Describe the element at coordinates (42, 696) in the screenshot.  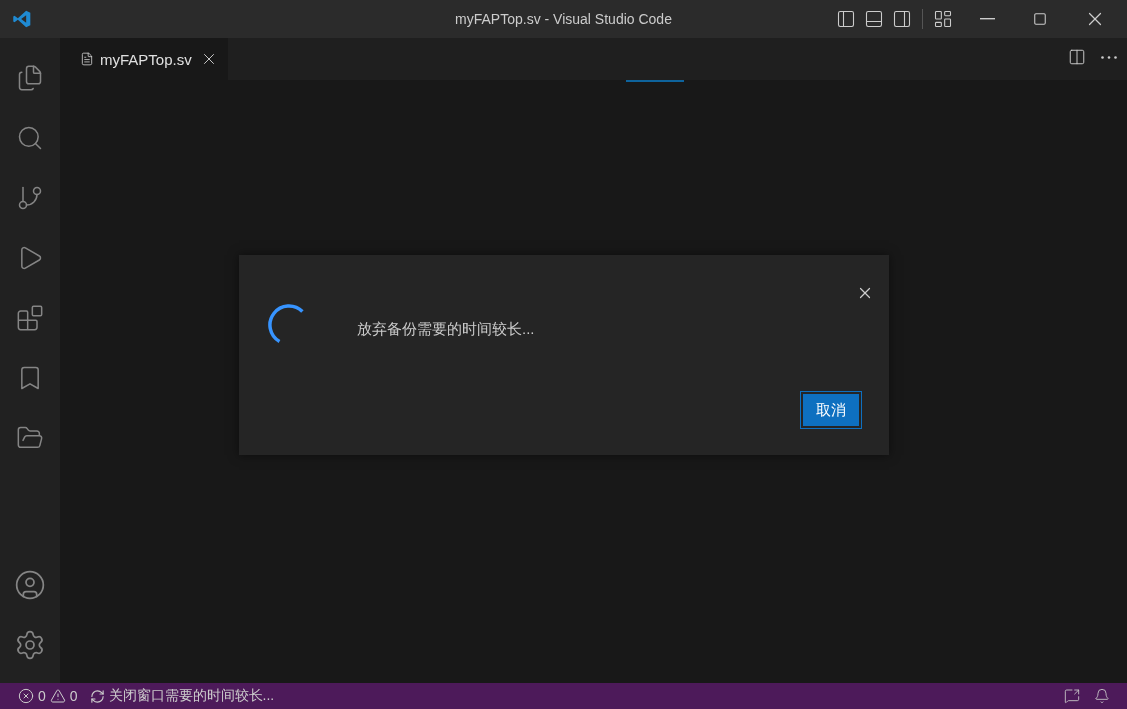
I see `error-count: 0` at that location.